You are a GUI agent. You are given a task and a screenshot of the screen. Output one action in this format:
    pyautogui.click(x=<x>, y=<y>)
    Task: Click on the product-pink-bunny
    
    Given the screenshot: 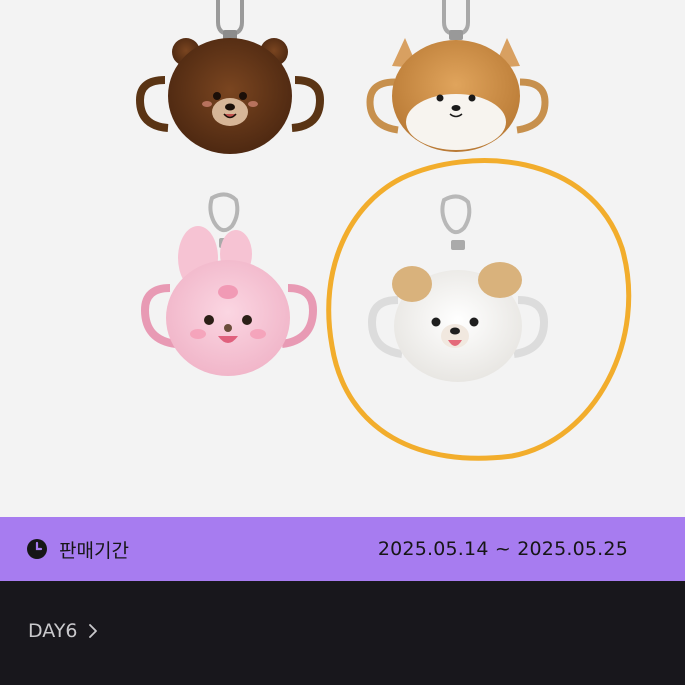 What is the action you would take?
    pyautogui.click(x=229, y=284)
    